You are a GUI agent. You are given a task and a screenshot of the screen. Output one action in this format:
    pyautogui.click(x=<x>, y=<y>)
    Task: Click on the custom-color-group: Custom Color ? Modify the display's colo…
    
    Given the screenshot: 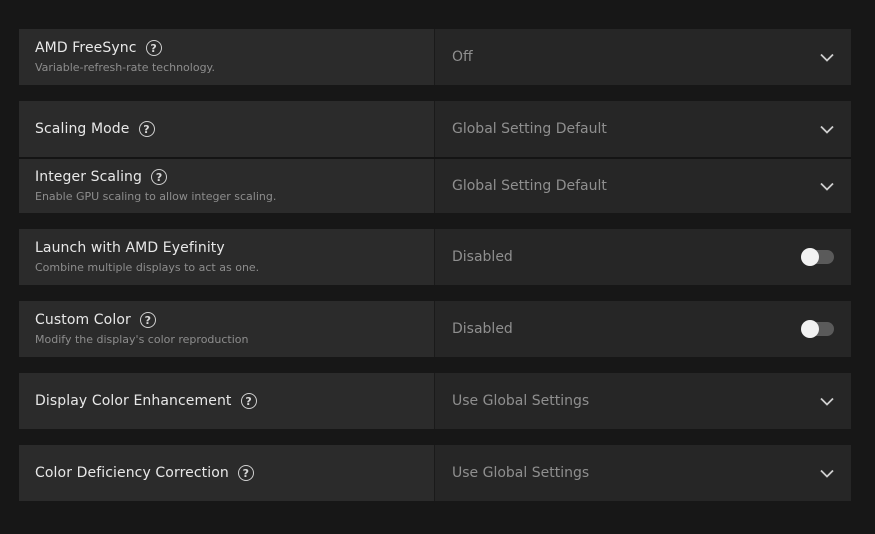 What is the action you would take?
    pyautogui.click(x=435, y=329)
    